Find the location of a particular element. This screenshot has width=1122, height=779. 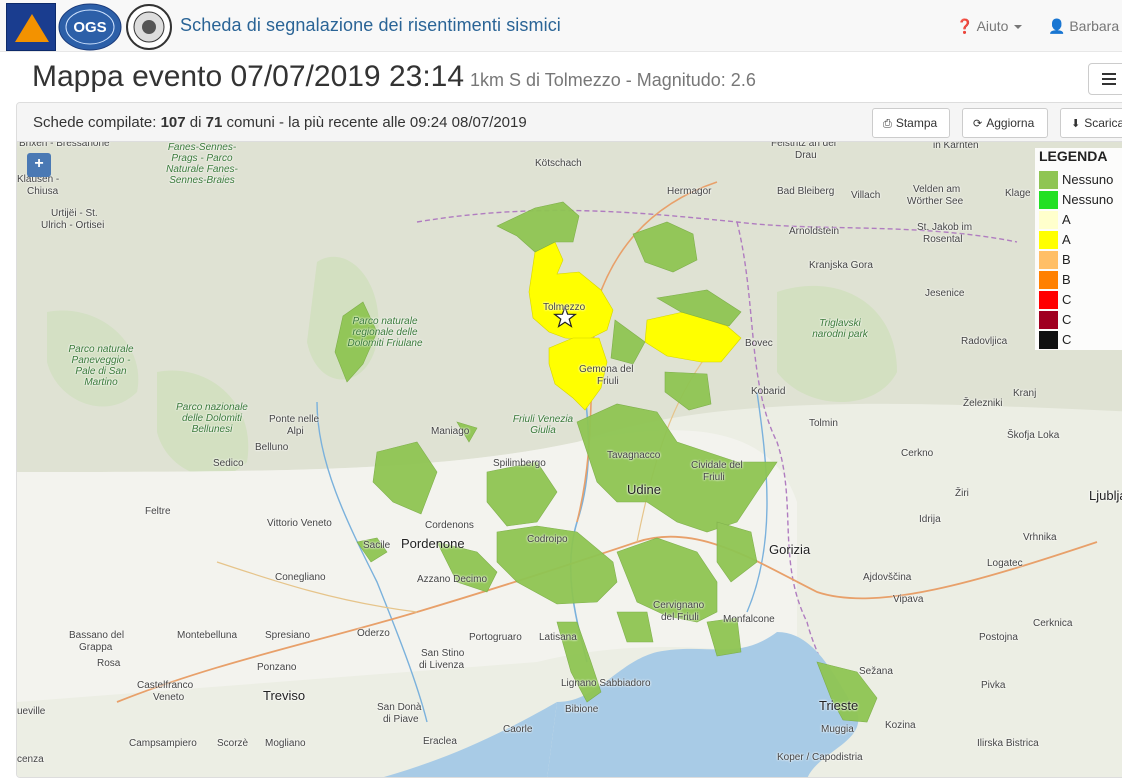

legend-item: Nessuno is located at coordinates (1080, 200).